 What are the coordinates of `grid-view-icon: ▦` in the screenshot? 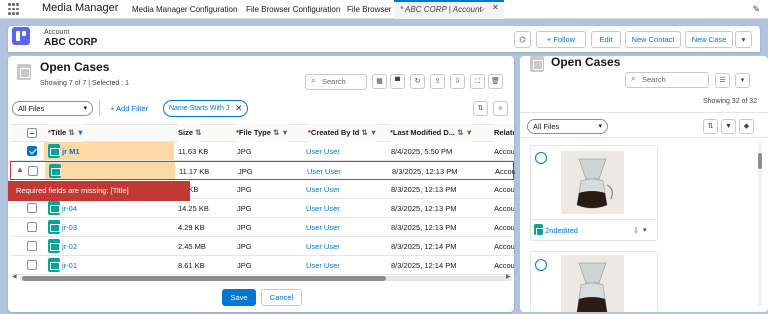 It's located at (379, 81).